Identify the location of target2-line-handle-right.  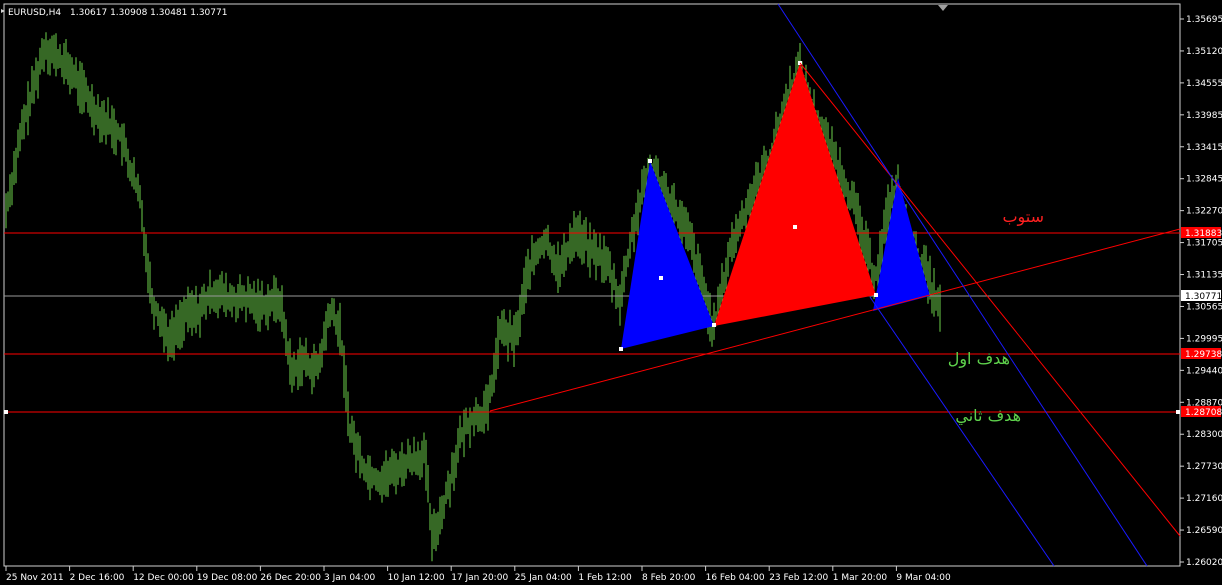
(1178, 412).